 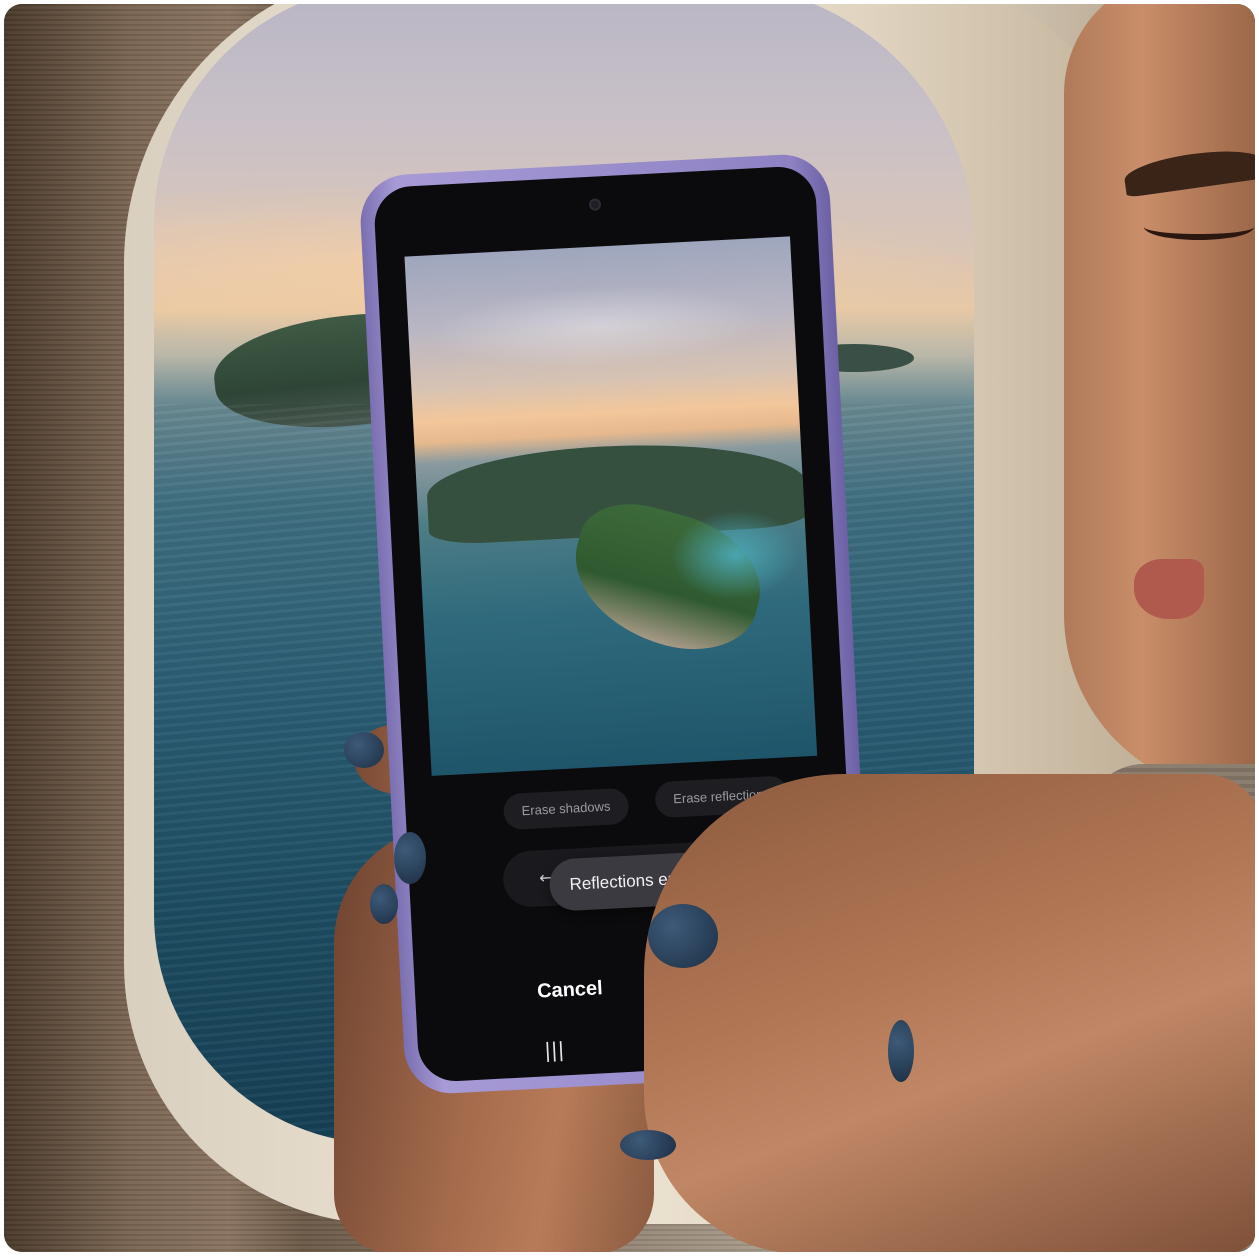 What do you see at coordinates (683, 936) in the screenshot?
I see `thumbnail` at bounding box center [683, 936].